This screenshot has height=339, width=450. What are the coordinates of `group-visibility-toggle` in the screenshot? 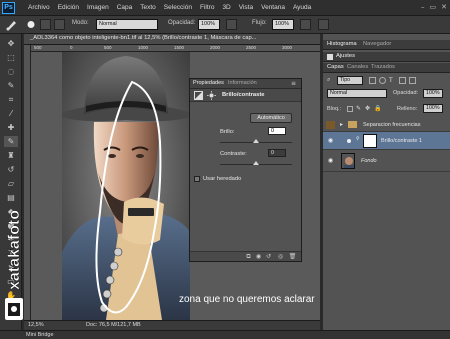 It's located at (330, 125).